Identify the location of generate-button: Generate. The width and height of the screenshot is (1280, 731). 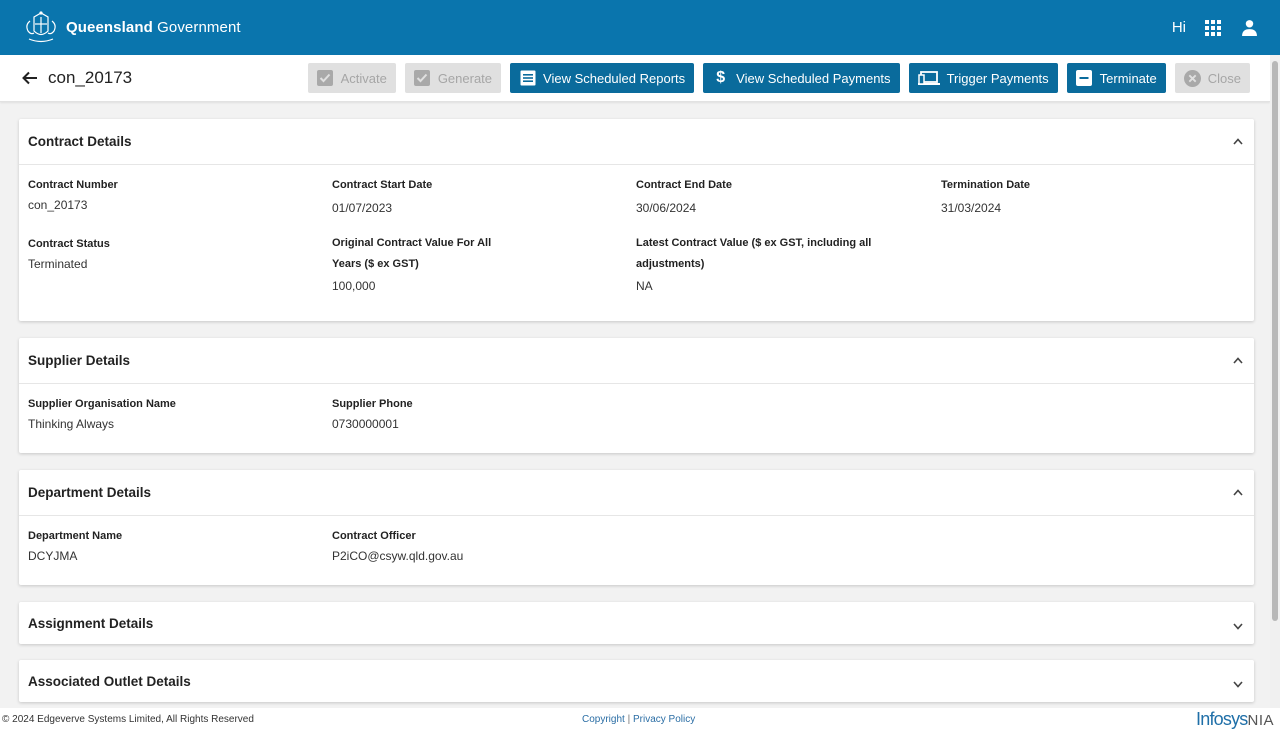
(453, 78).